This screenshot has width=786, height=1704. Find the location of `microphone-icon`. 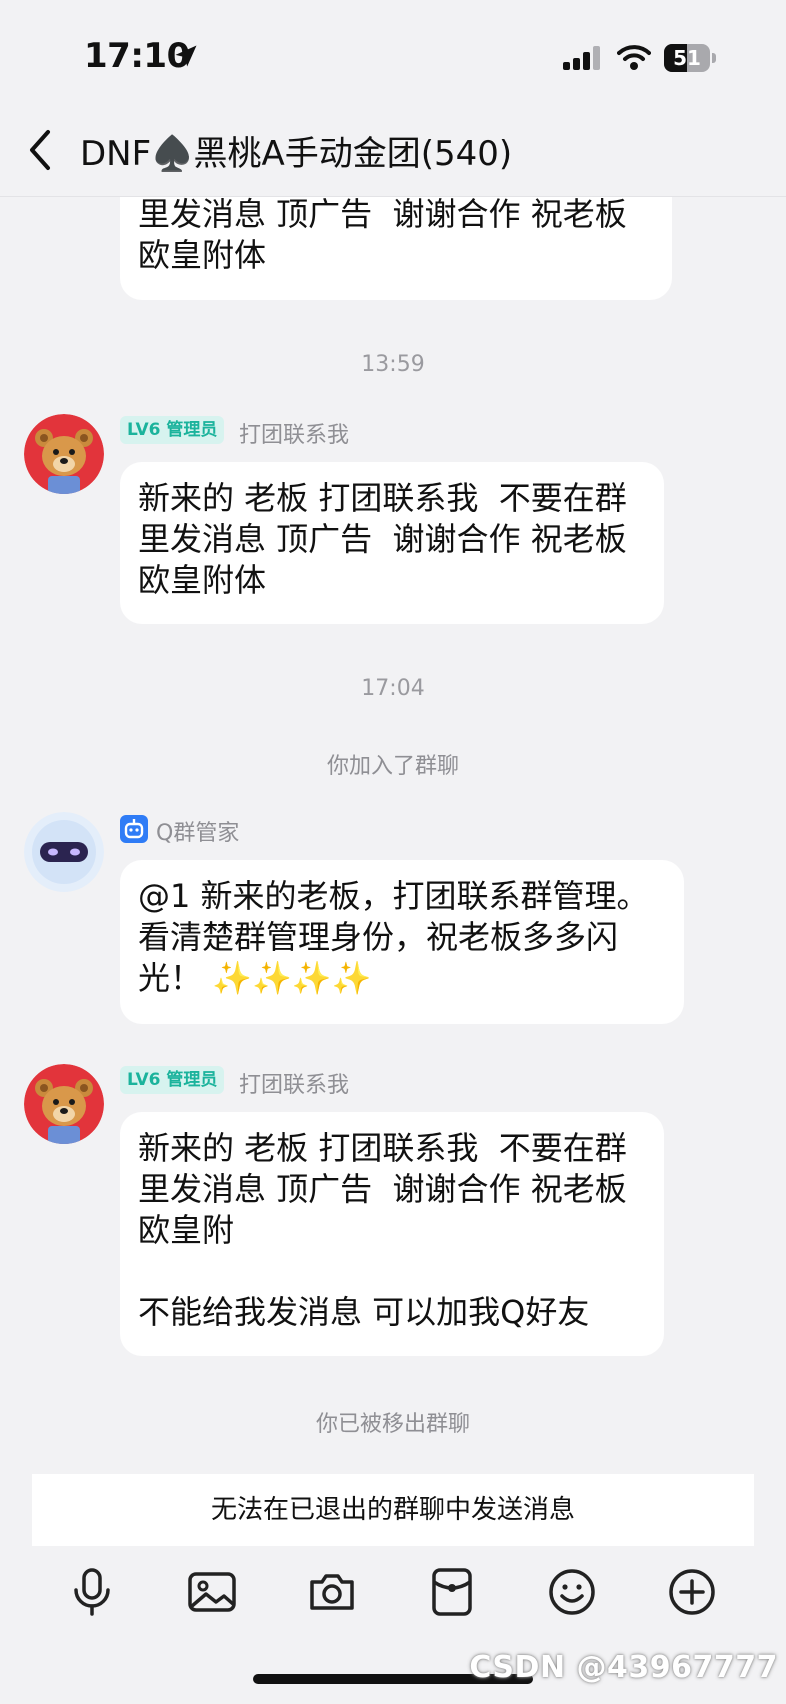

microphone-icon is located at coordinates (92, 1592).